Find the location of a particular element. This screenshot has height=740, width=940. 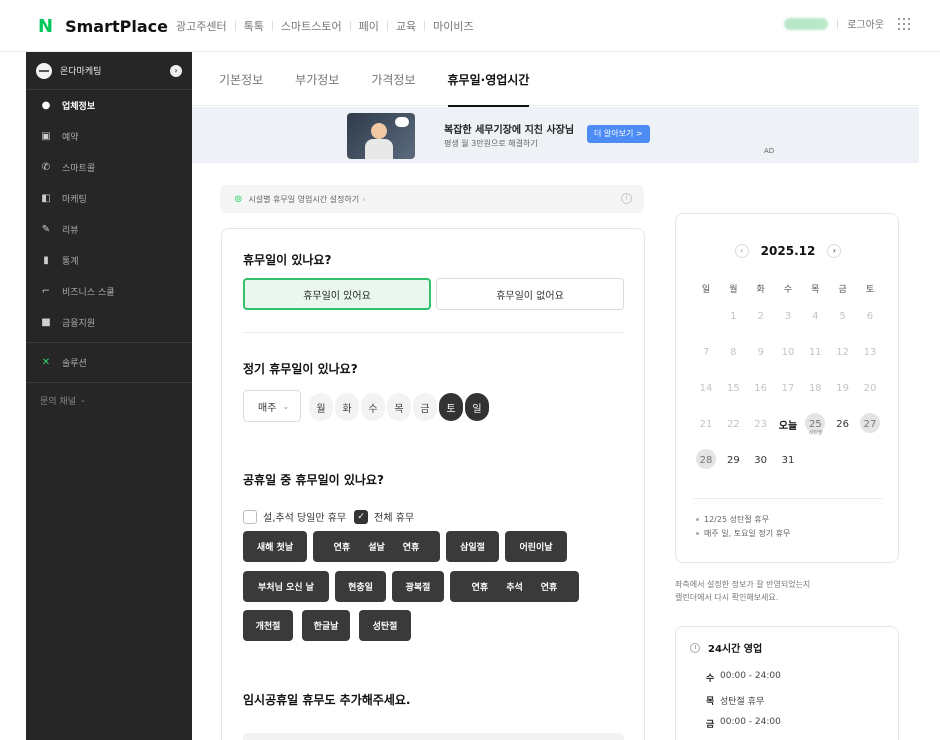

calendar-note: 매주 일, 토요일 정기 휴무 is located at coordinates (743, 533).